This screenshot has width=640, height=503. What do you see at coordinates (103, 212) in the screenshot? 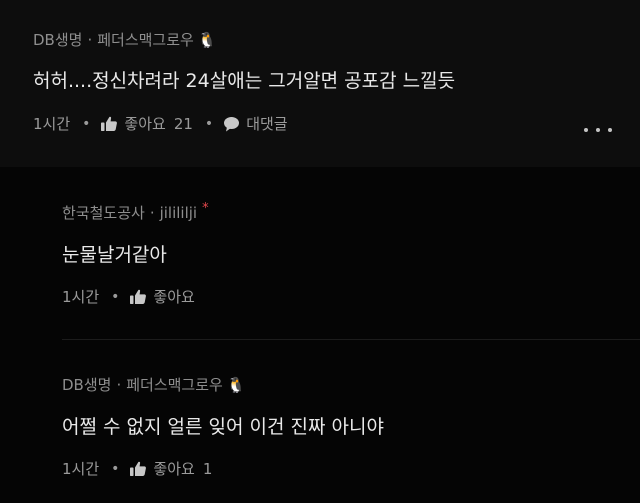
I see `reply-1-author: 한국철도공사` at bounding box center [103, 212].